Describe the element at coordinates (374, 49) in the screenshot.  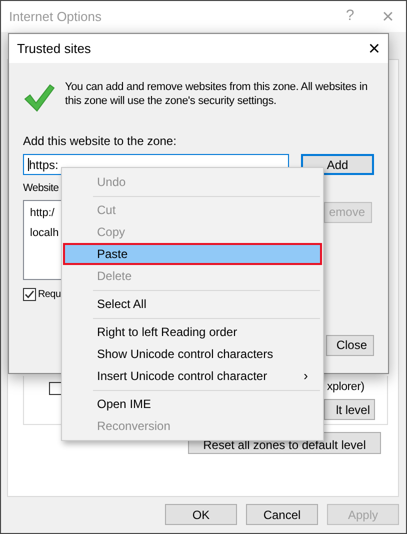
I see `close-button: ×` at that location.